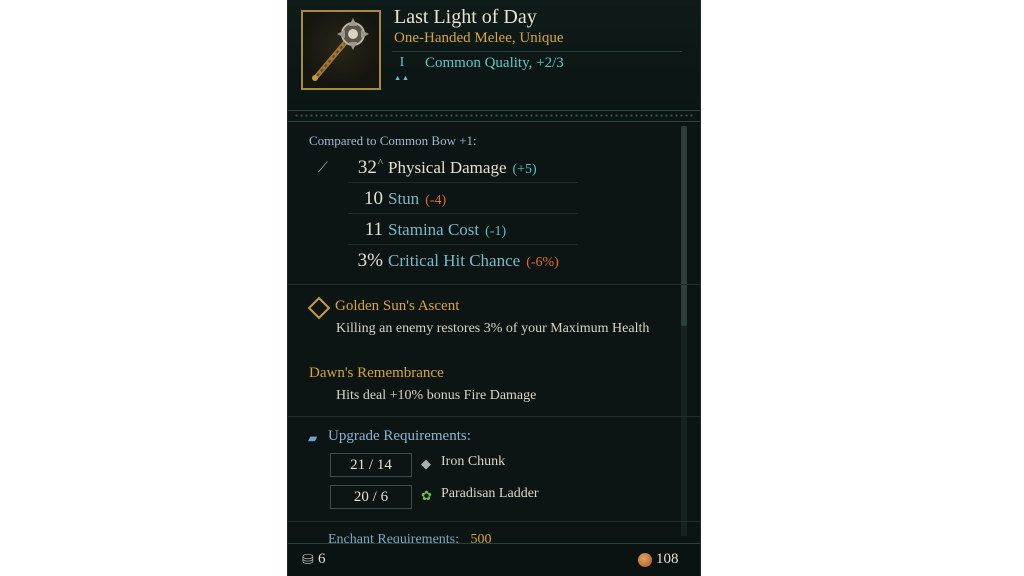 The image size is (1024, 576). I want to click on stat-delta: (+5), so click(524, 169).